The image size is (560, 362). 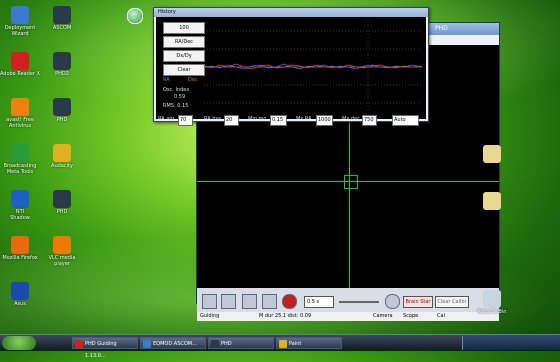 What do you see at coordinates (62, 166) in the screenshot?
I see `dicon-audacity-label: Audacity` at bounding box center [62, 166].